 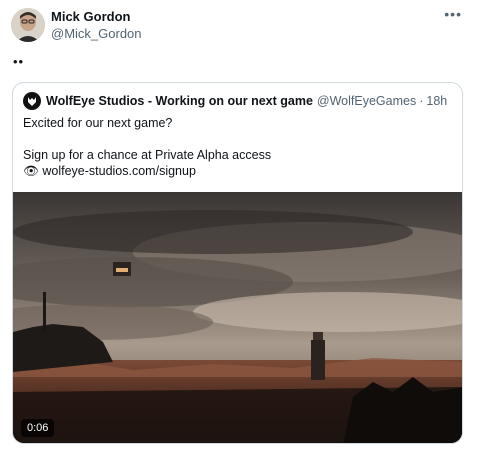 I want to click on wolf-logo-icon, so click(x=32, y=101).